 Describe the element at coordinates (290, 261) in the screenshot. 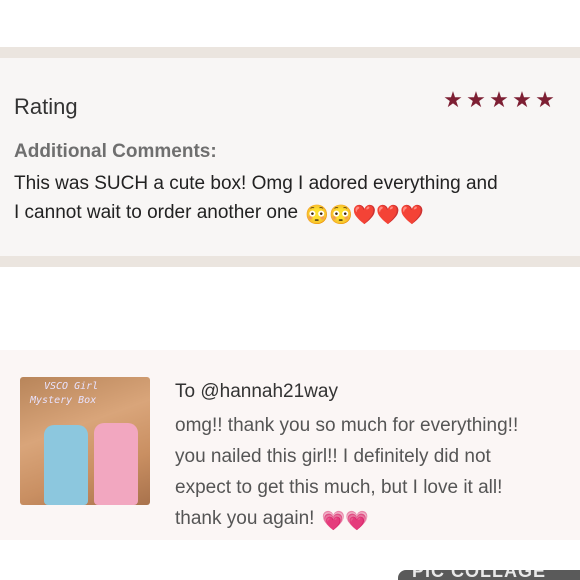

I see `divider-band-middle` at that location.